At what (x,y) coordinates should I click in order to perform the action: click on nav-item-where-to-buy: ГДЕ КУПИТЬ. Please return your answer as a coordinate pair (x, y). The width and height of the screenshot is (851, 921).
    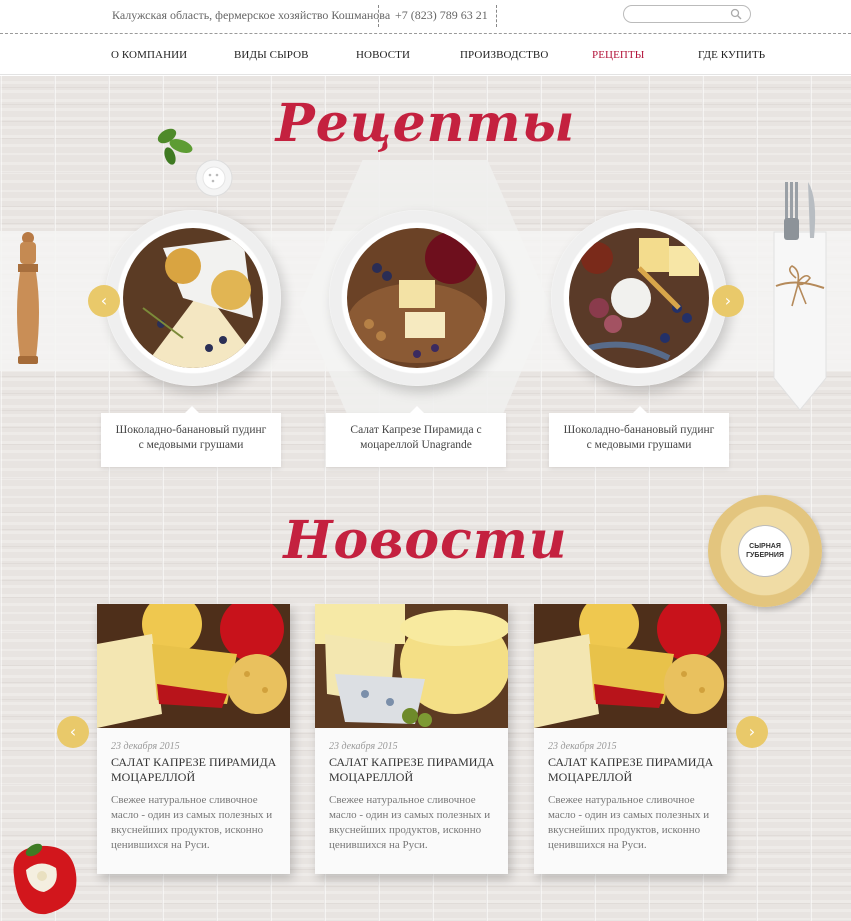
    Looking at the image, I should click on (731, 55).